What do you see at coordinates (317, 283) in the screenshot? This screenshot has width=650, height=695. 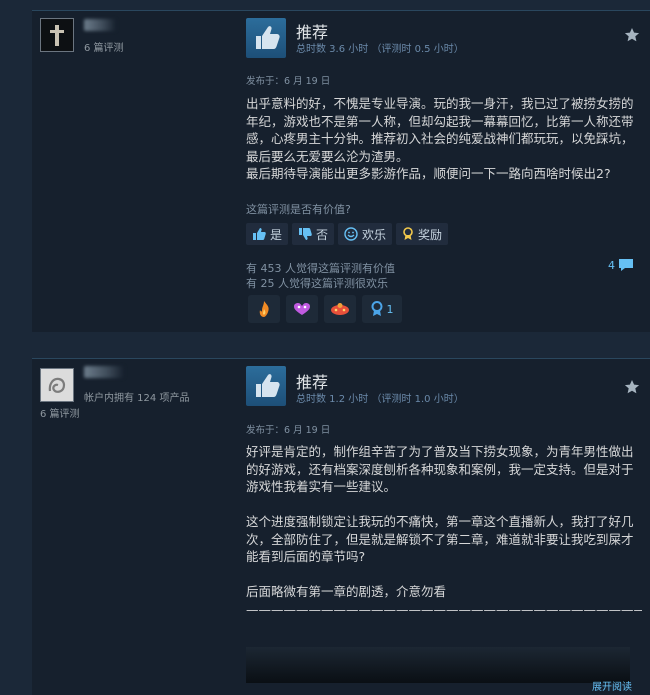 I see `funny-count: 有 25 人觉得这篇评测很欢乐` at bounding box center [317, 283].